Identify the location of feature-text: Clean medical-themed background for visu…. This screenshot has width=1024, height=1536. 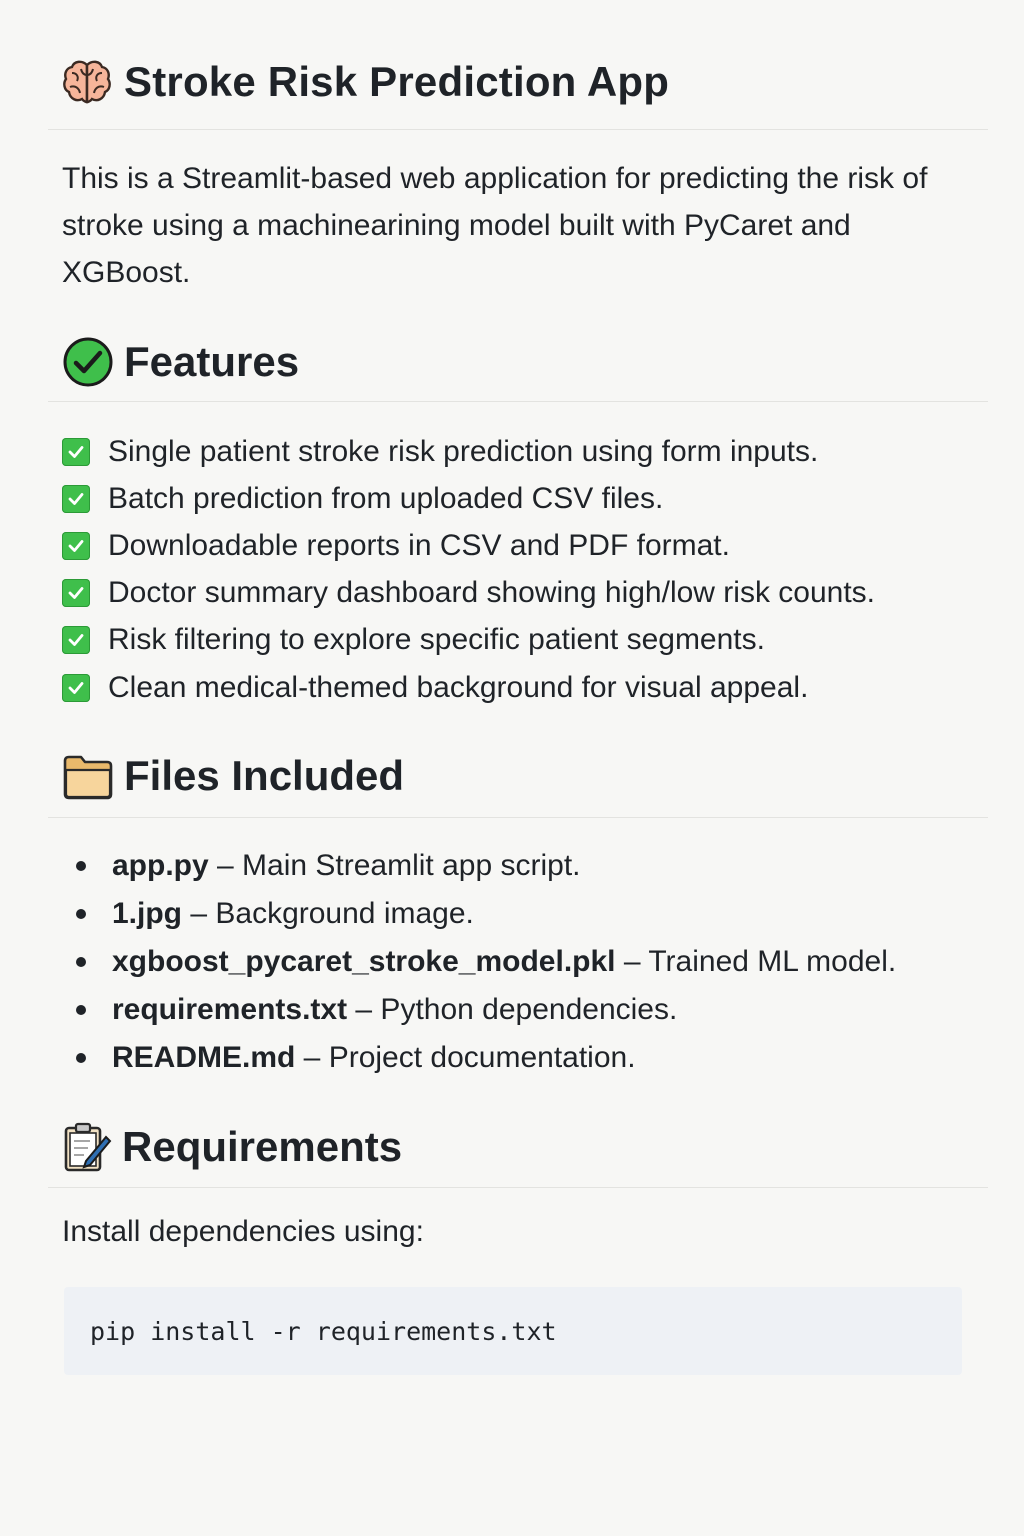
(458, 687).